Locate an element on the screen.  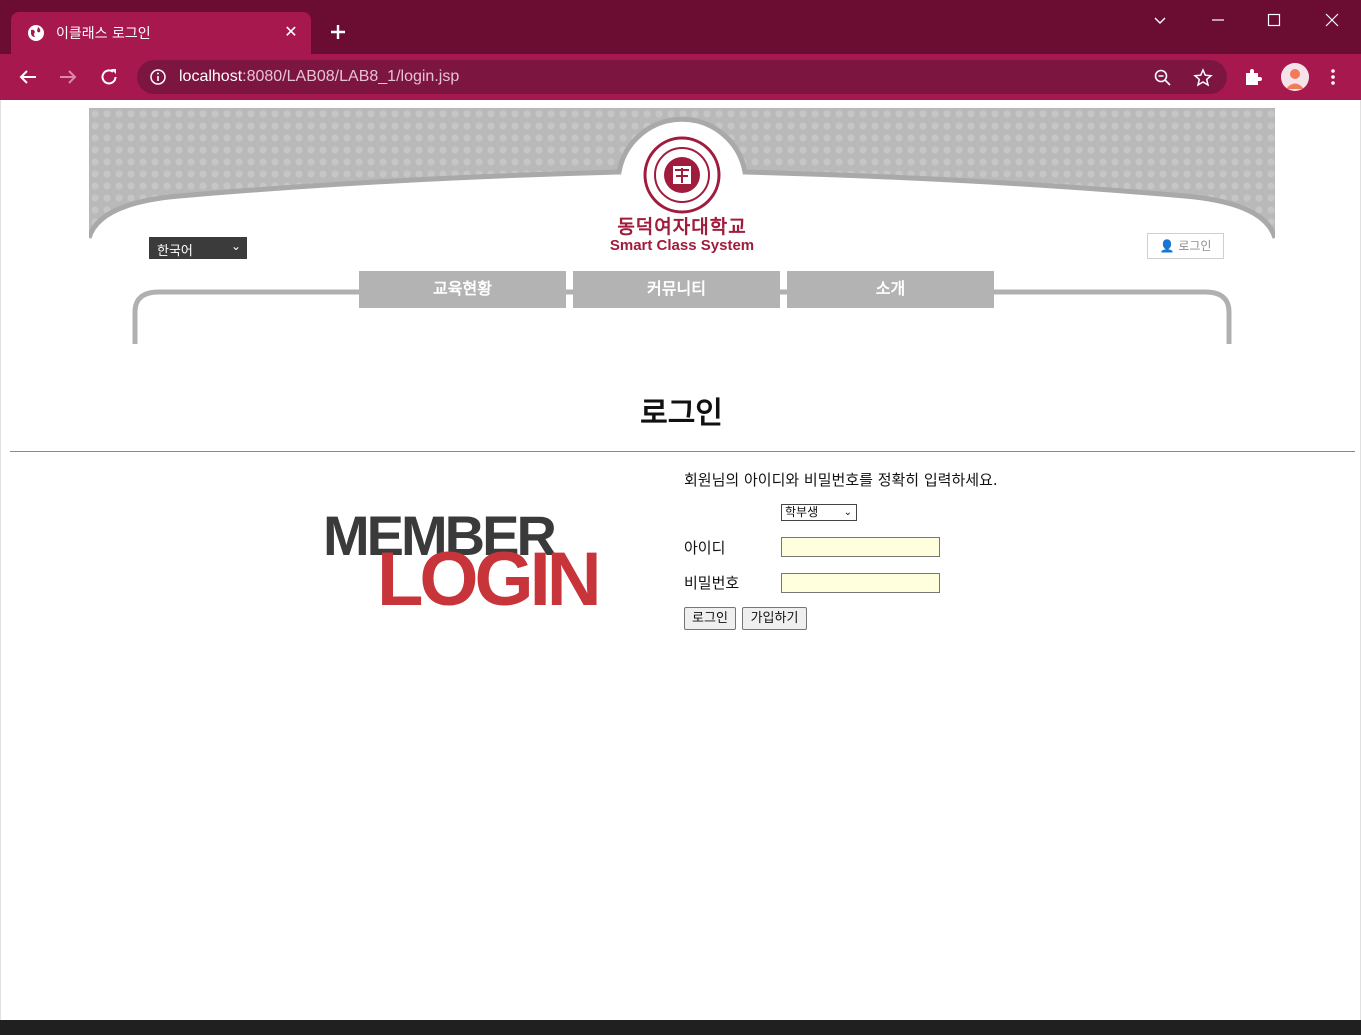
login-button: 로그인 is located at coordinates (710, 618).